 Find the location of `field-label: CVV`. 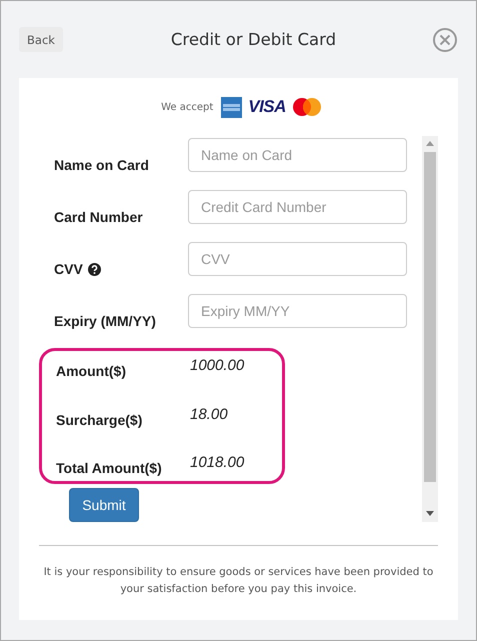

field-label: CVV is located at coordinates (68, 269).